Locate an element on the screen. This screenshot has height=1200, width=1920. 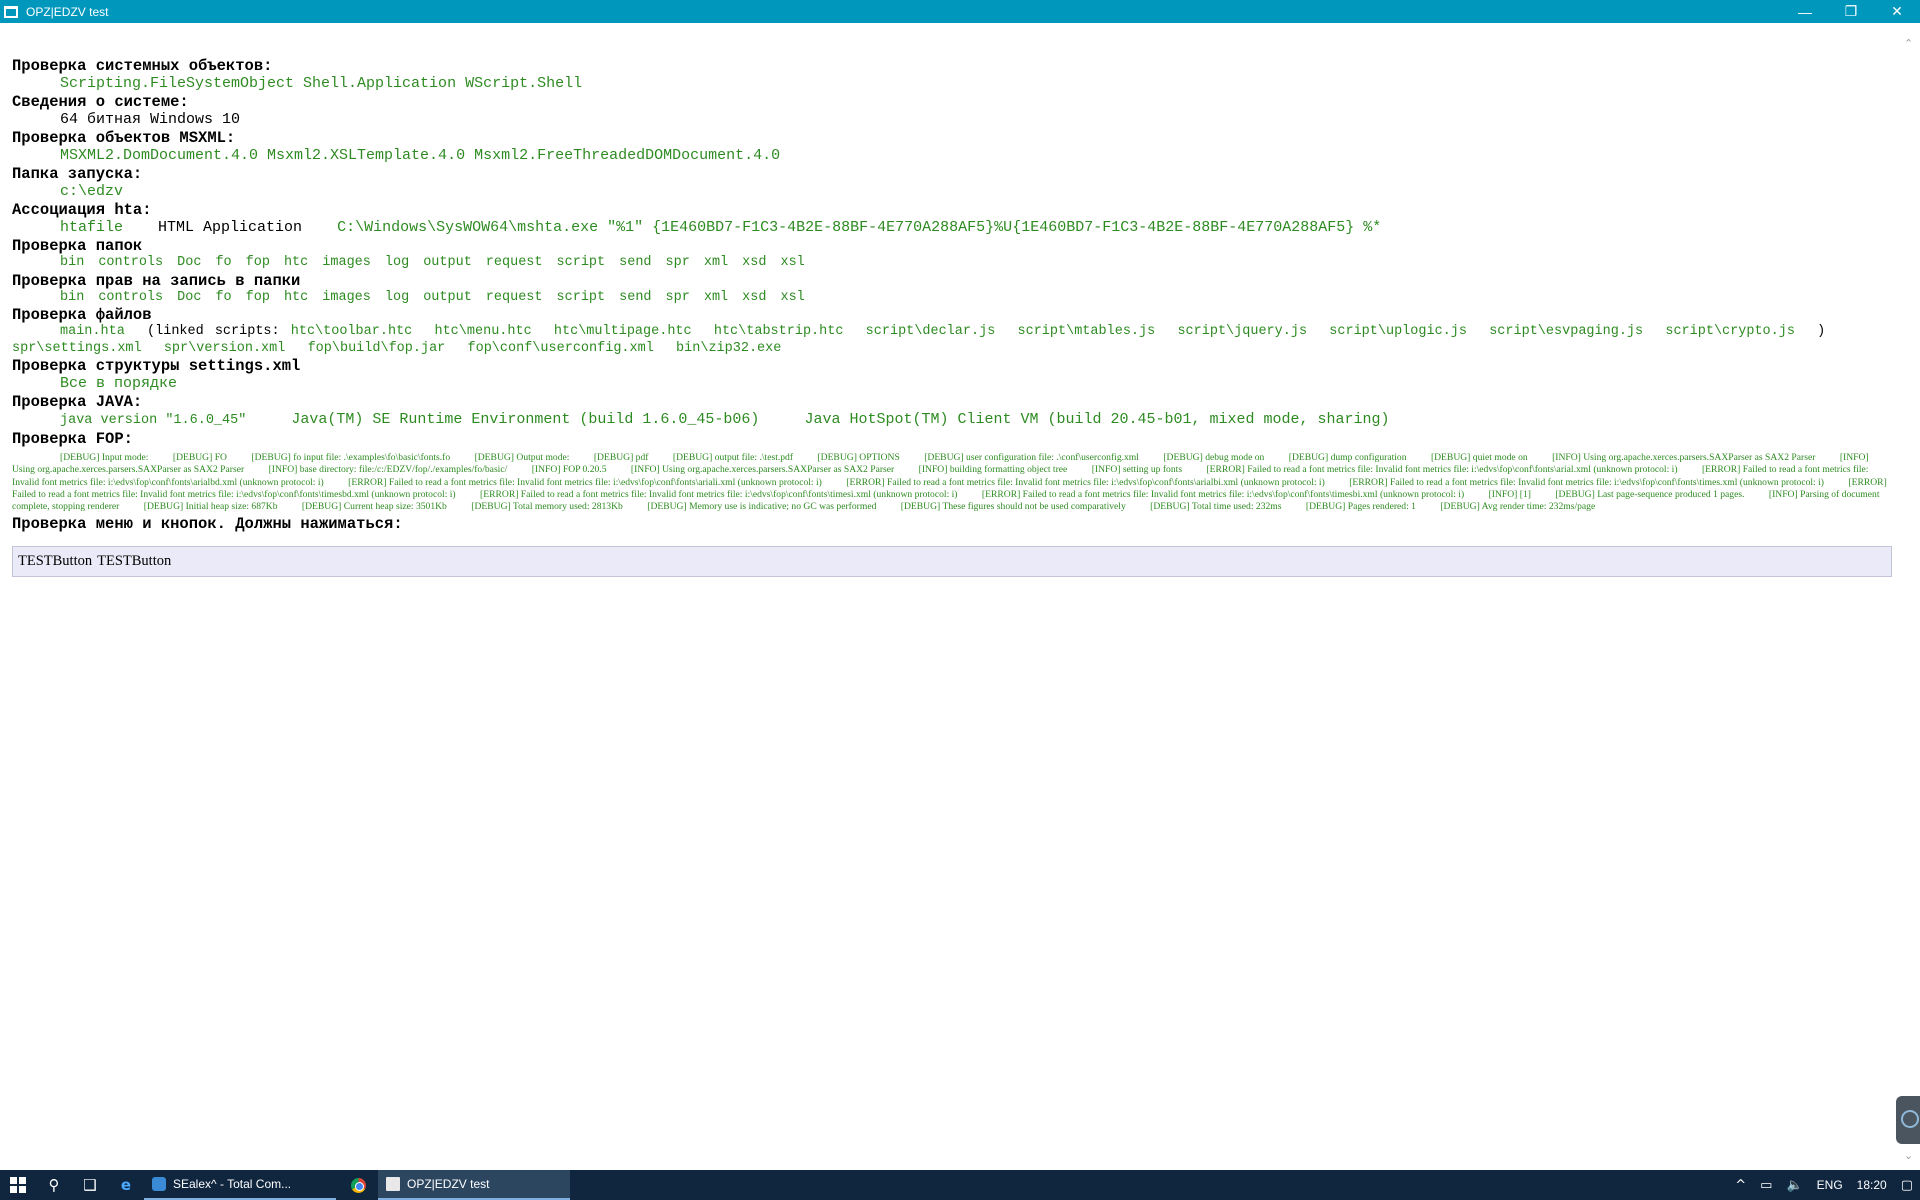
start-button is located at coordinates (18, 1185).